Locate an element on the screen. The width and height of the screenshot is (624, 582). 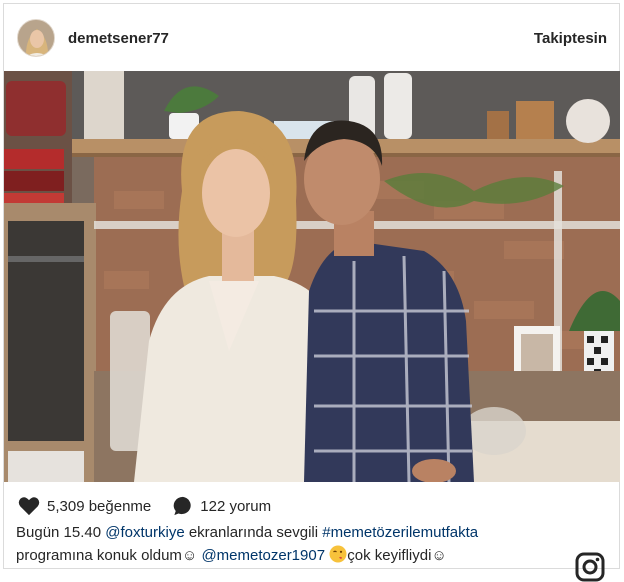
comment-button: 122 yorum is located at coordinates (222, 506).